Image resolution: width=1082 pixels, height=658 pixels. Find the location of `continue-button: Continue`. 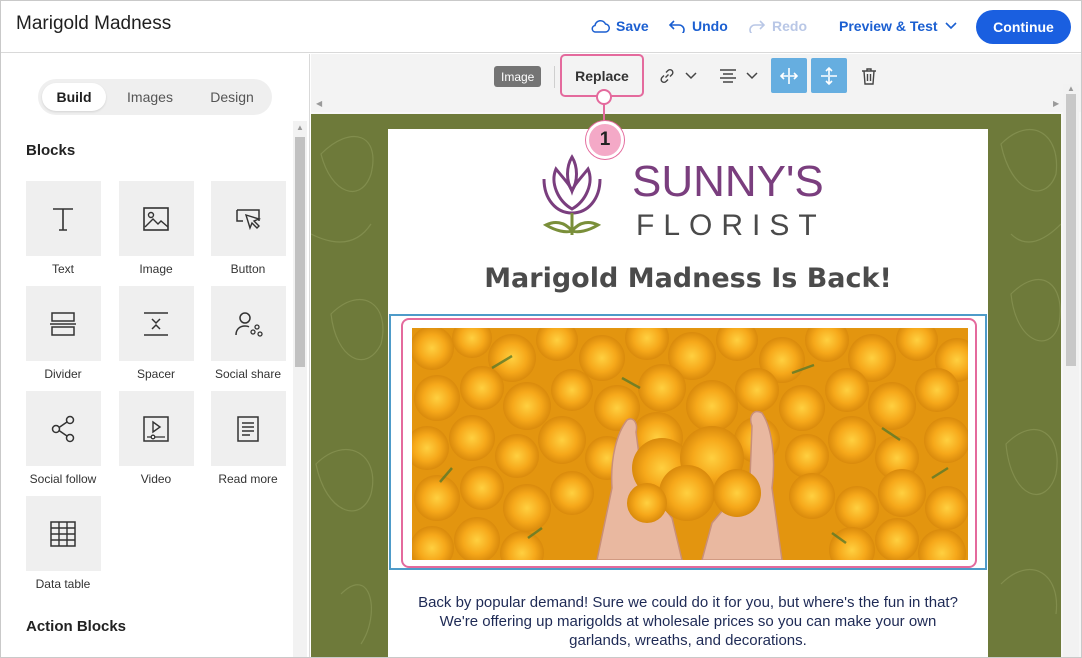

continue-button: Continue is located at coordinates (1023, 27).